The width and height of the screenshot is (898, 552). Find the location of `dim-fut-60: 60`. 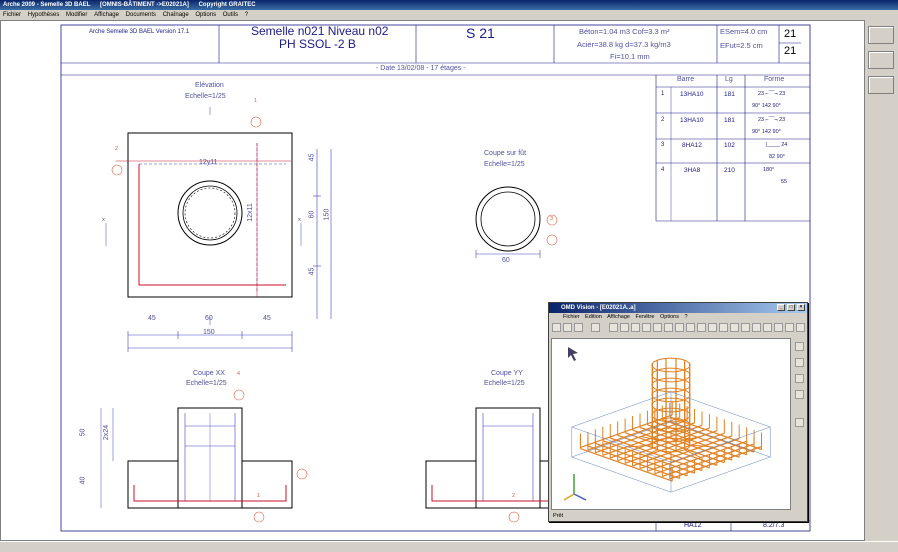

dim-fut-60: 60 is located at coordinates (506, 260).